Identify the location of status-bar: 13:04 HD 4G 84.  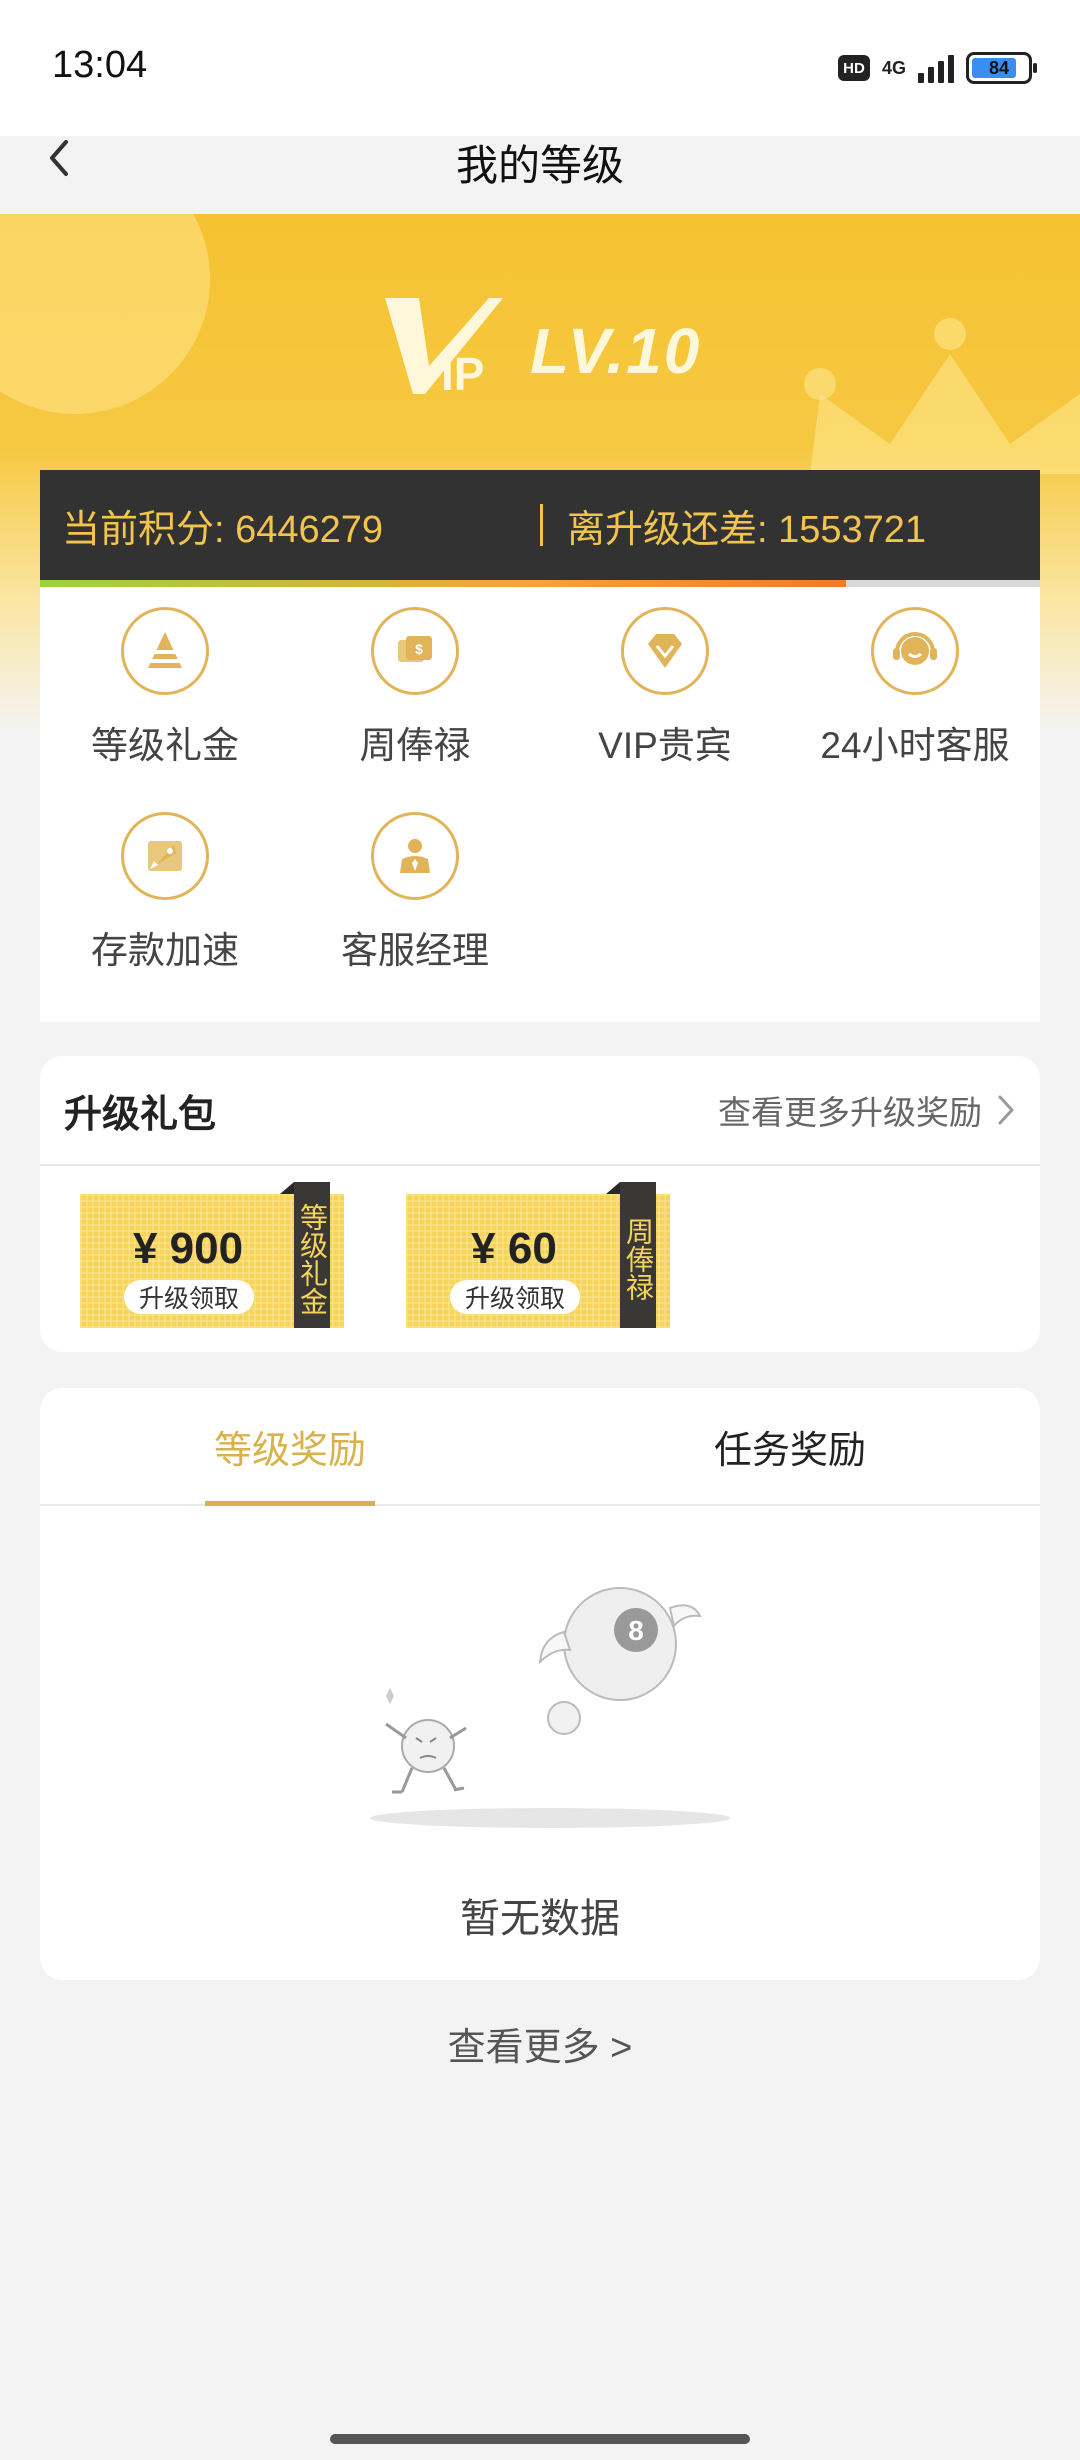
(540, 68).